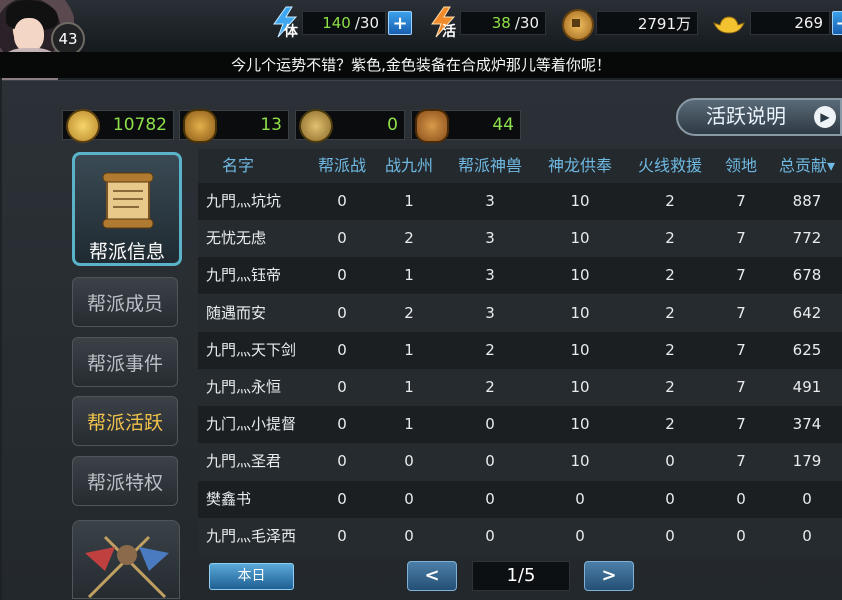 The height and width of the screenshot is (600, 842). Describe the element at coordinates (520, 462) in the screenshot. I see `table-row: 九門灬圣君 0 0 0 10 0 7 179` at that location.